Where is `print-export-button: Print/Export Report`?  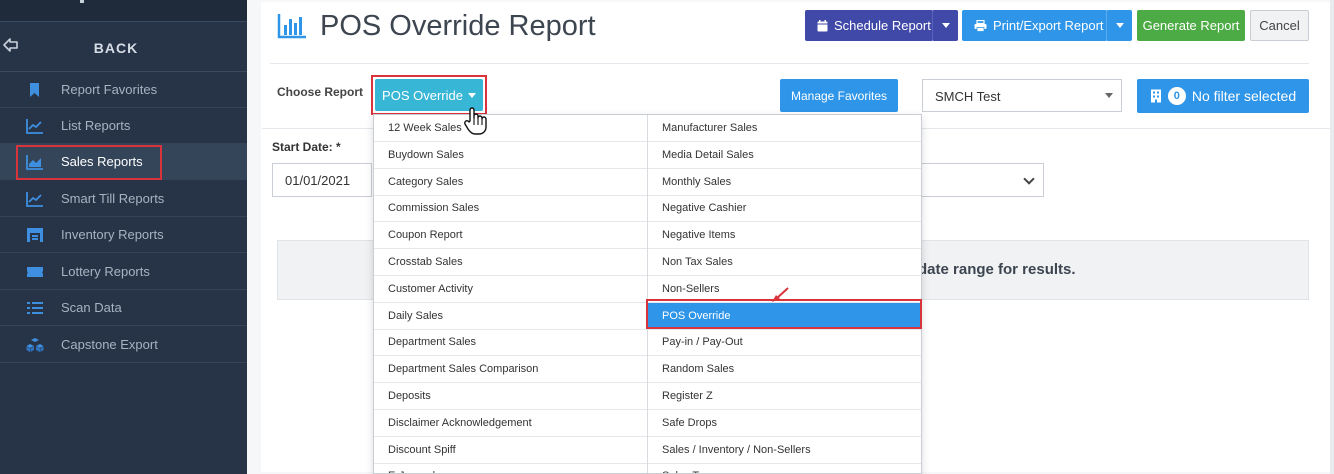 print-export-button: Print/Export Report is located at coordinates (1034, 25).